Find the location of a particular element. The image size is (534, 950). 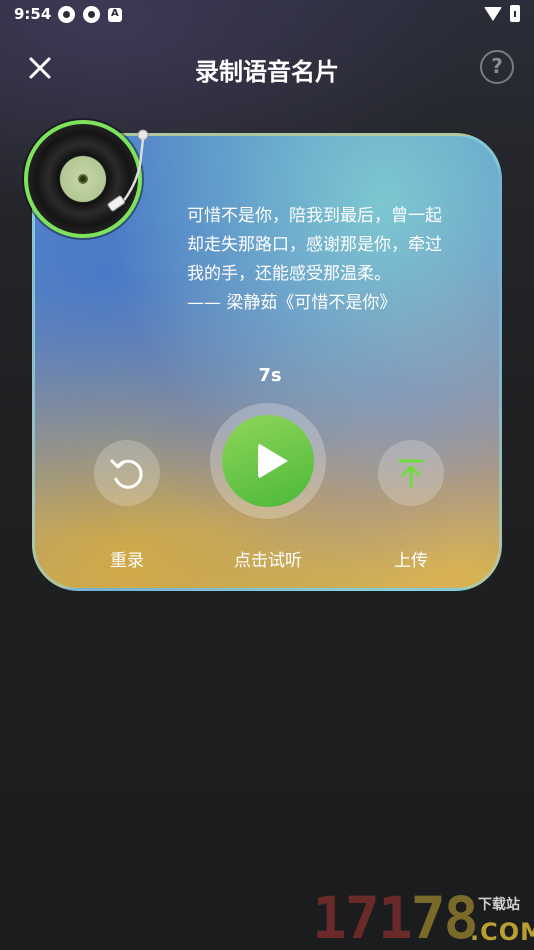

lyric-line: 我的手，还能感受那温柔。 is located at coordinates (289, 274).